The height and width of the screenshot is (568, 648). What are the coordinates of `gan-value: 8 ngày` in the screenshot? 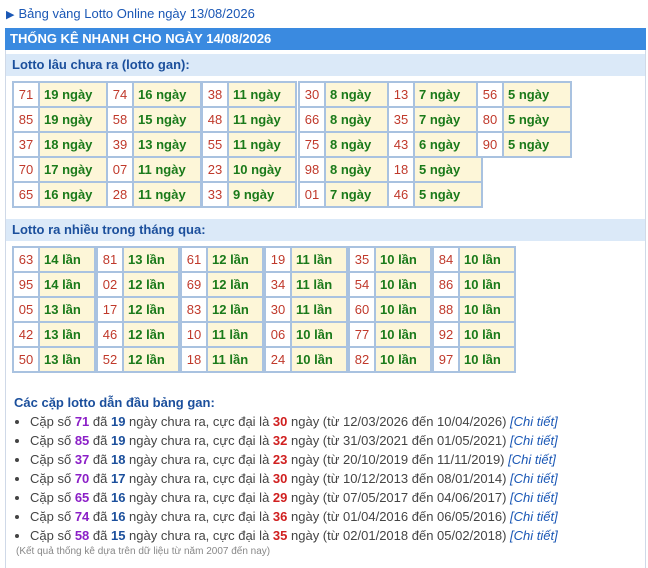 It's located at (359, 119).